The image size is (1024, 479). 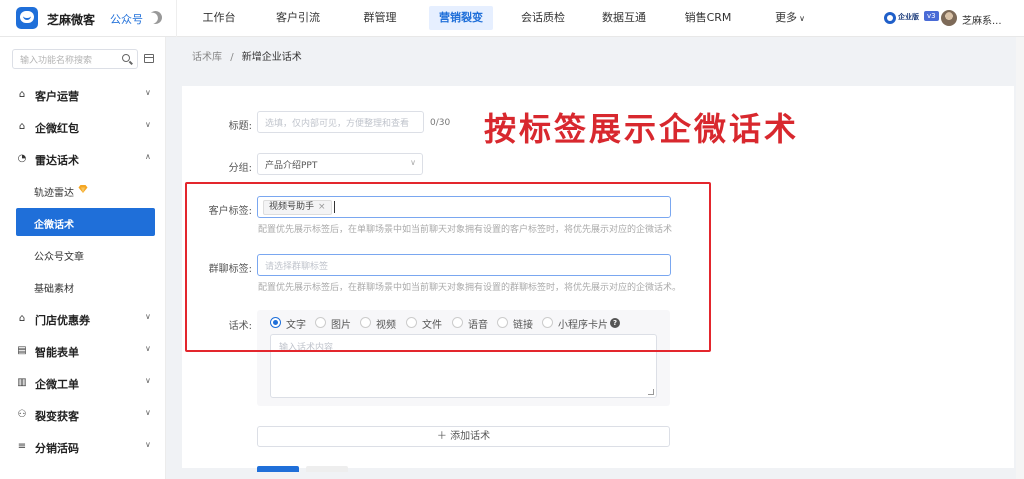 I want to click on breadcrumb-current: 新增企业话术, so click(x=271, y=57).